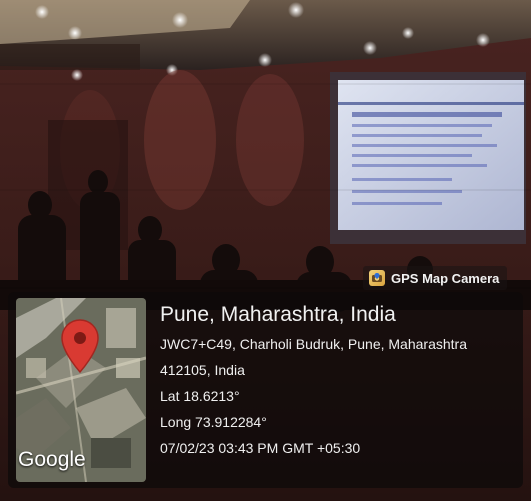 The image size is (531, 501). Describe the element at coordinates (213, 422) in the screenshot. I see `longitude: Long 73.912284°` at that location.